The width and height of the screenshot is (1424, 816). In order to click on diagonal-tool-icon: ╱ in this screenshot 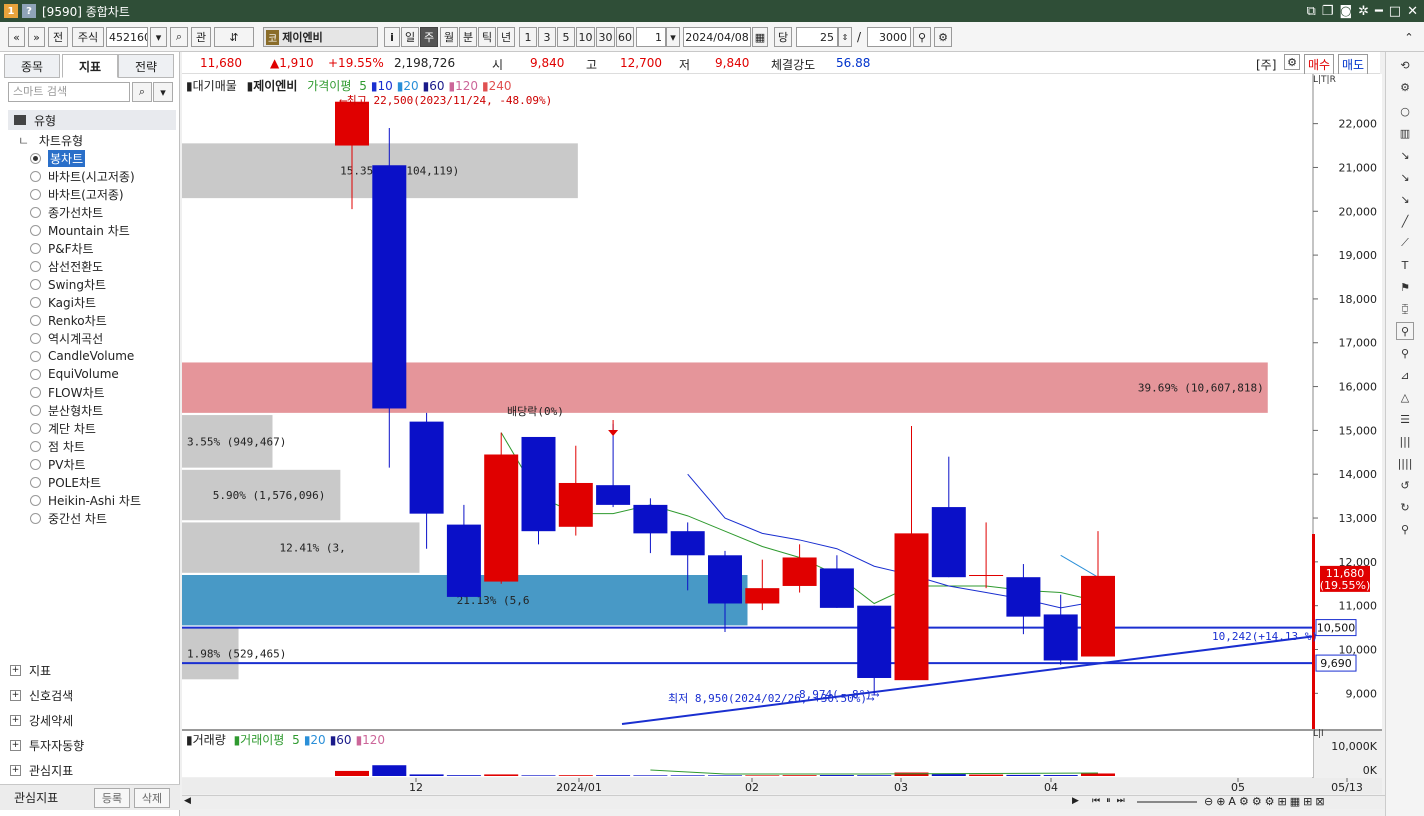, I will do `click(1405, 221)`.